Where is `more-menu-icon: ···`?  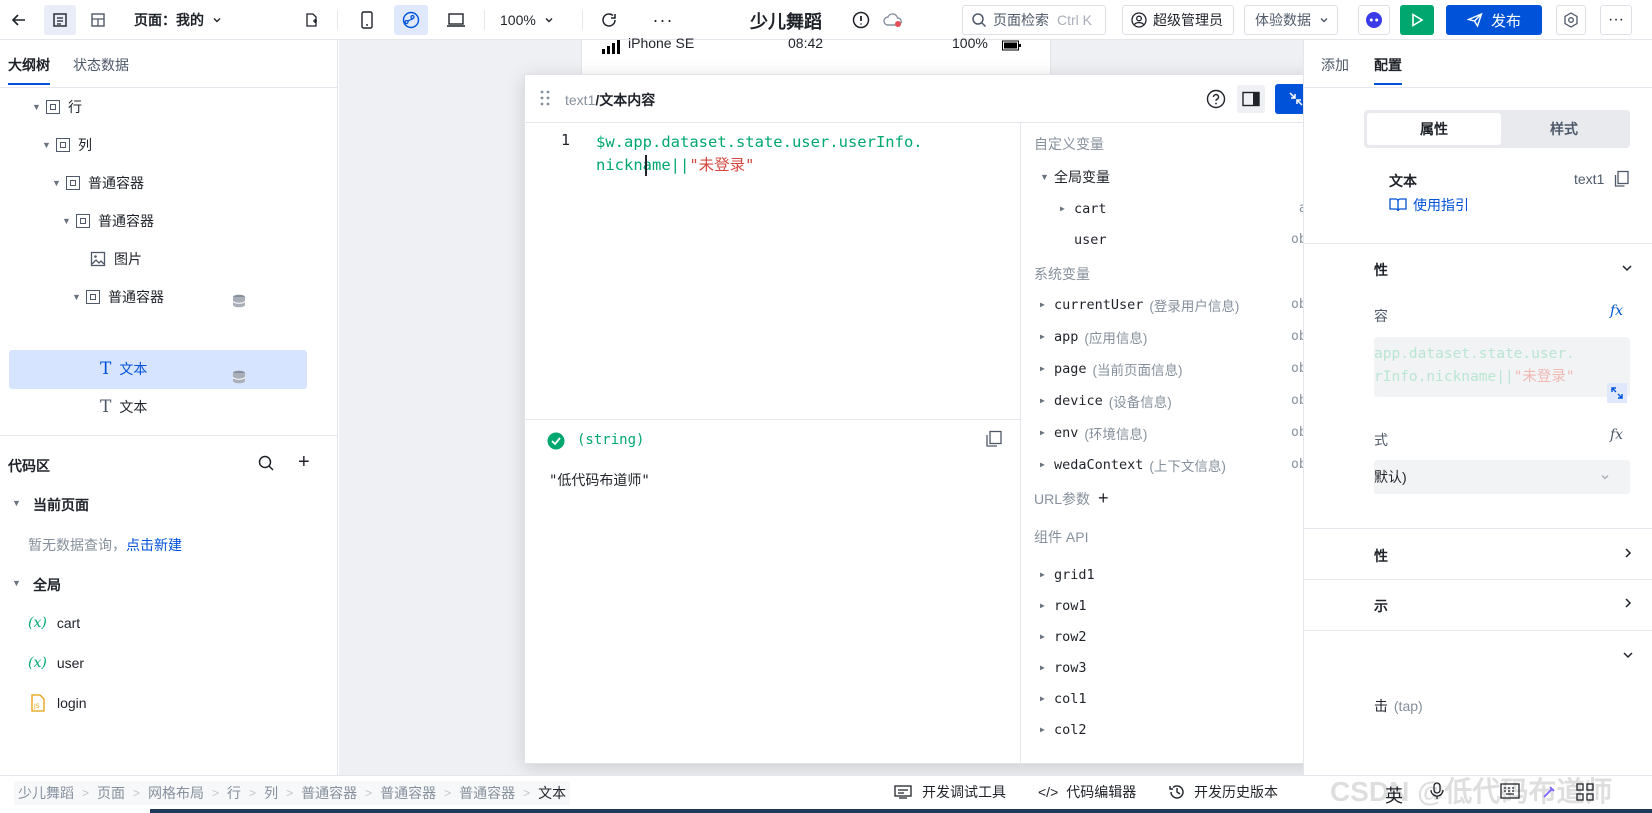
more-menu-icon: ··· is located at coordinates (1616, 20).